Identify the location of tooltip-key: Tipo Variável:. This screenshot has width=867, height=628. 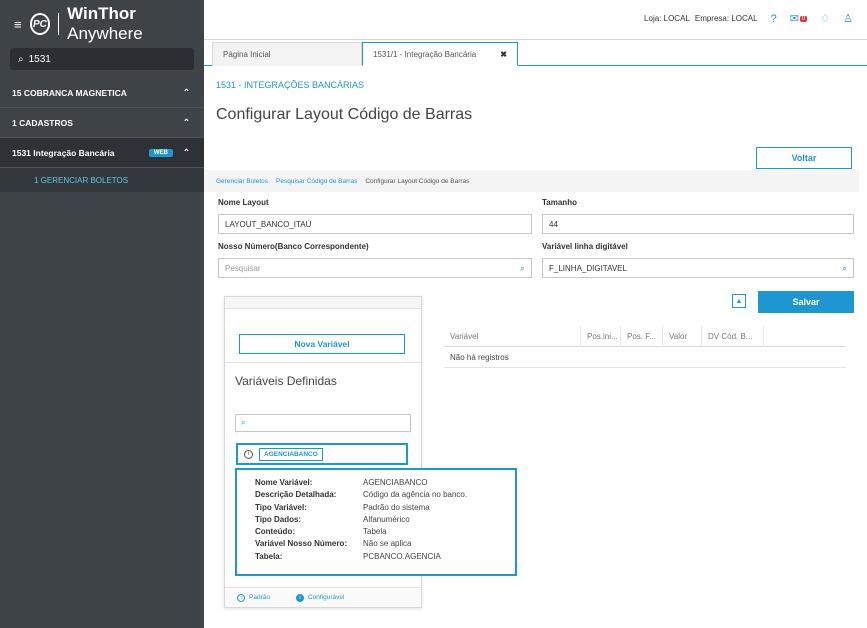
(281, 507).